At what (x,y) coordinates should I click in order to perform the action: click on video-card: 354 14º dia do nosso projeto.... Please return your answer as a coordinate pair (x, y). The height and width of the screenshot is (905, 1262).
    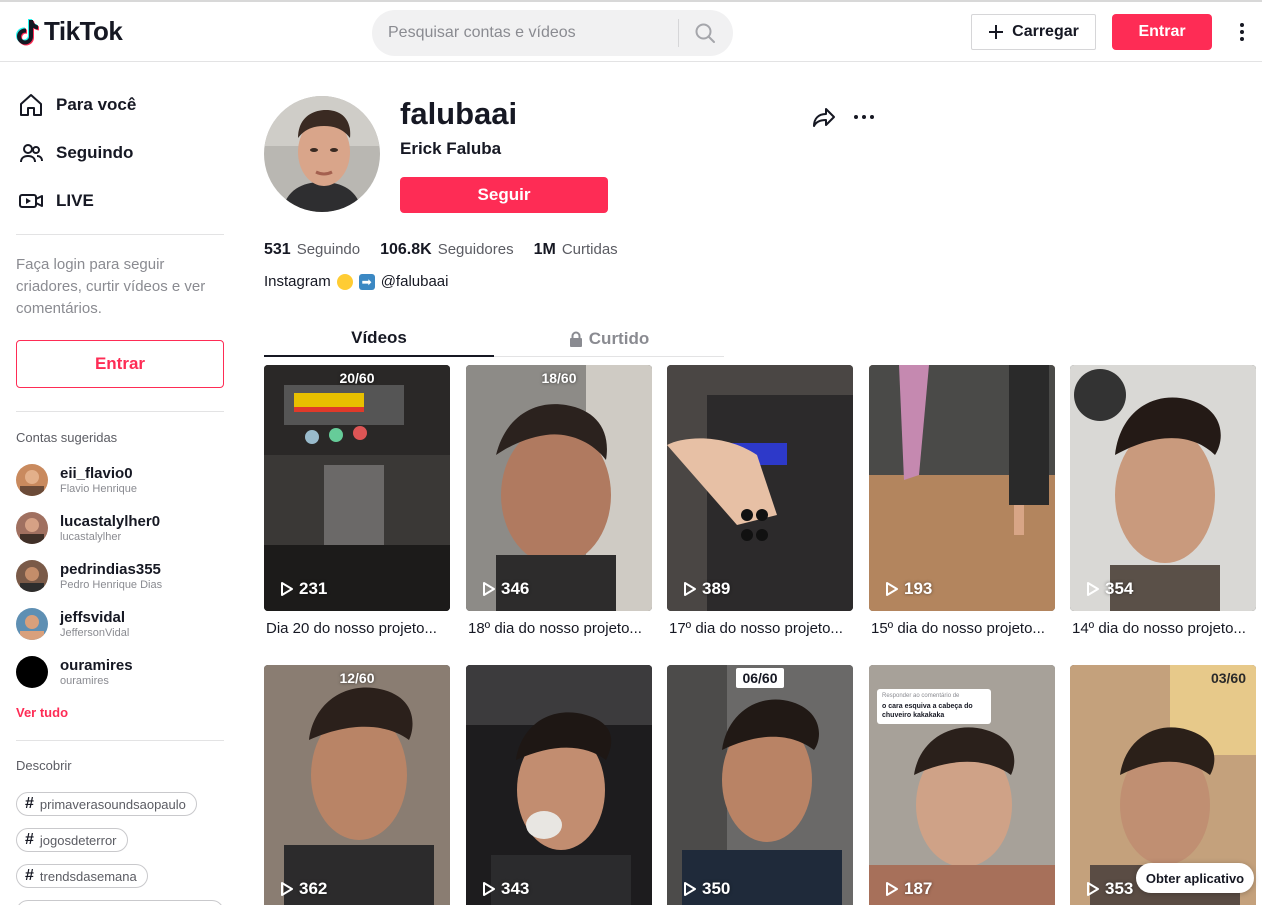
    Looking at the image, I should click on (1163, 501).